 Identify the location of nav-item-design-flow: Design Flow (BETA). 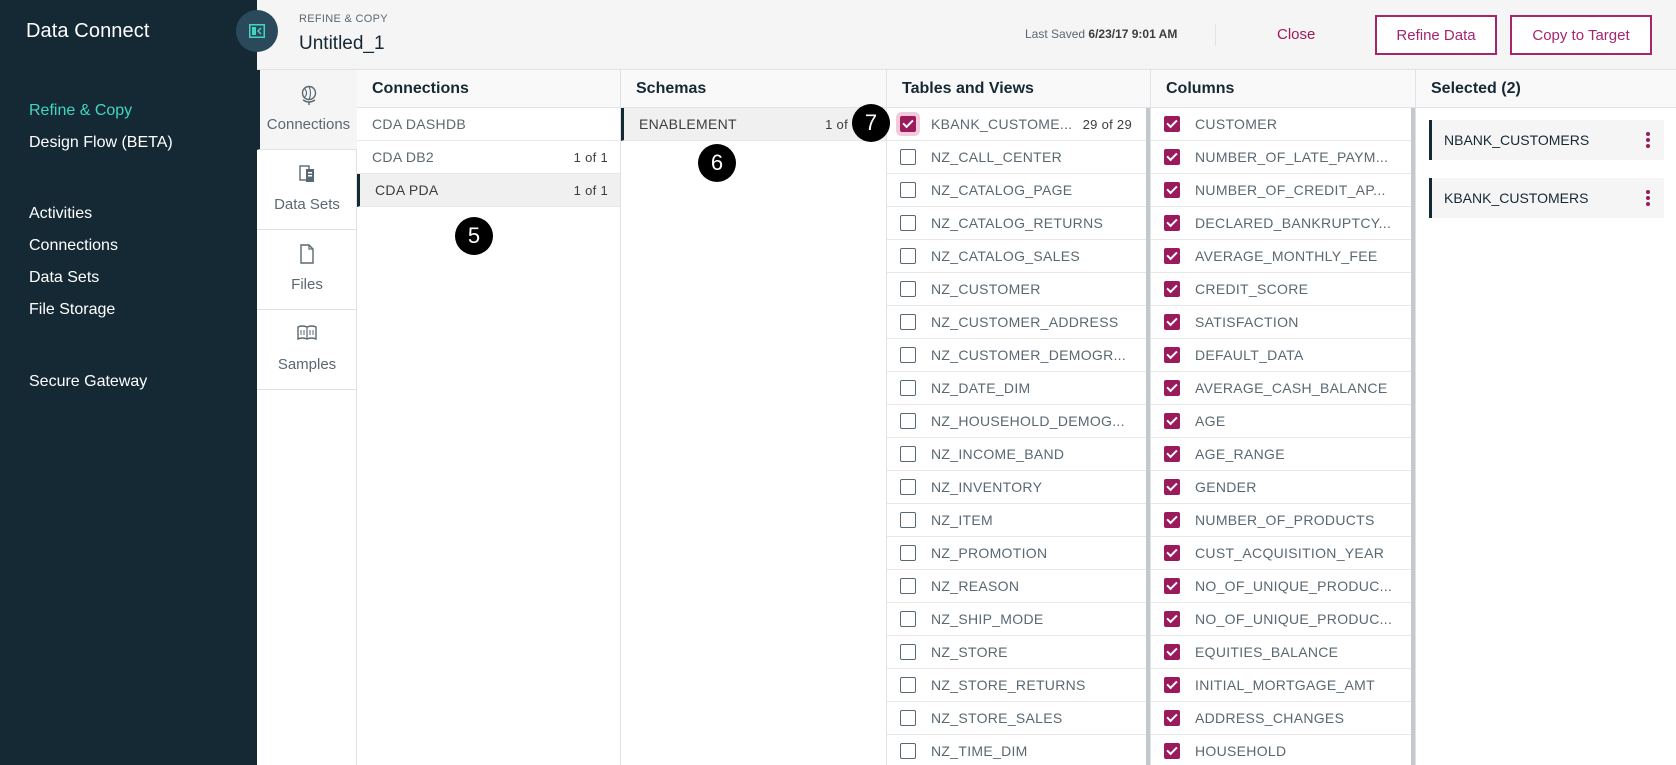
(101, 143).